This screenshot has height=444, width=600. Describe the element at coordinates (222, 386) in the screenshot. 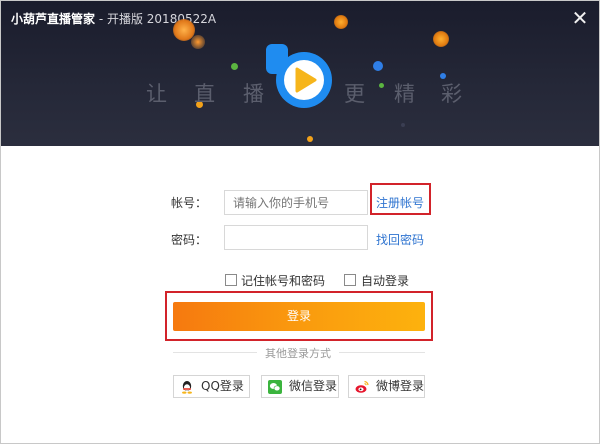

I see `qq-login-label: QQ登录` at that location.